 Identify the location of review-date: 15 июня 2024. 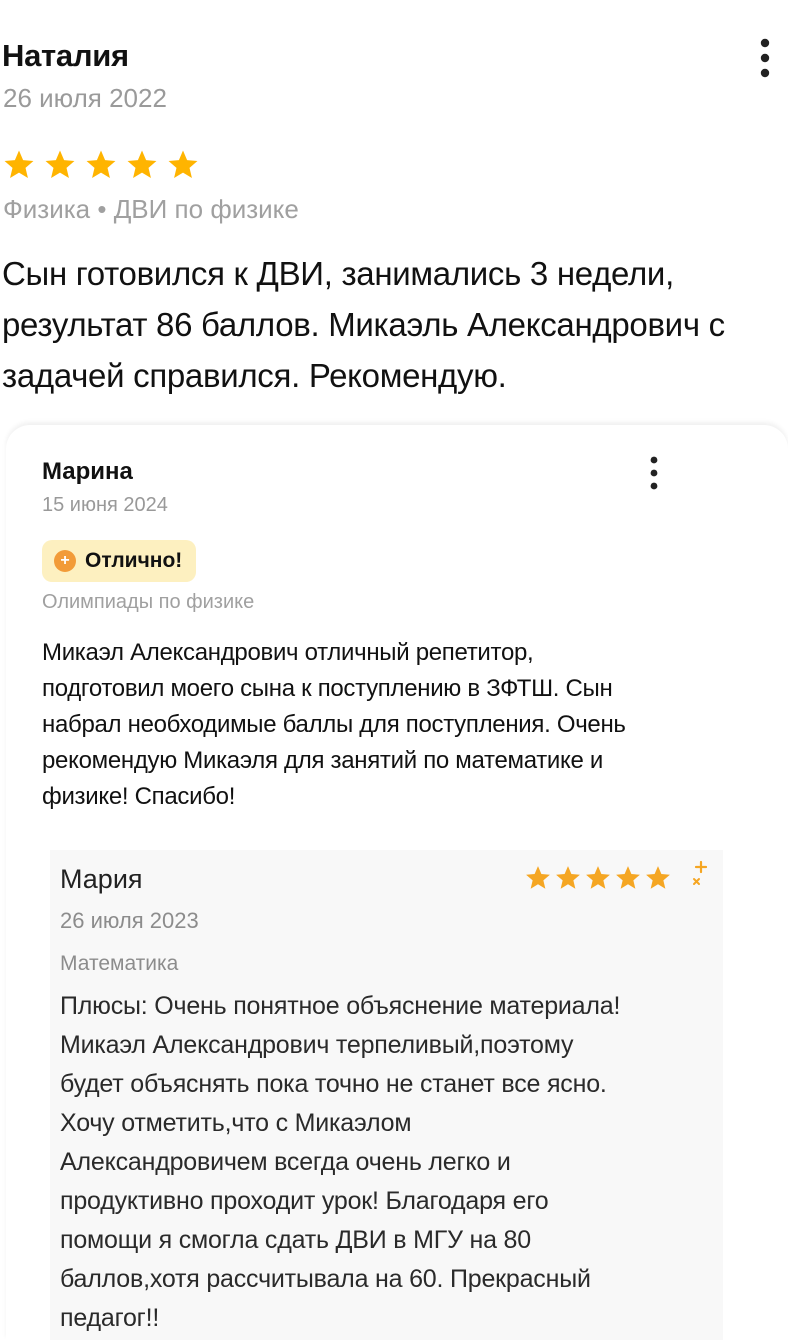
(105, 505).